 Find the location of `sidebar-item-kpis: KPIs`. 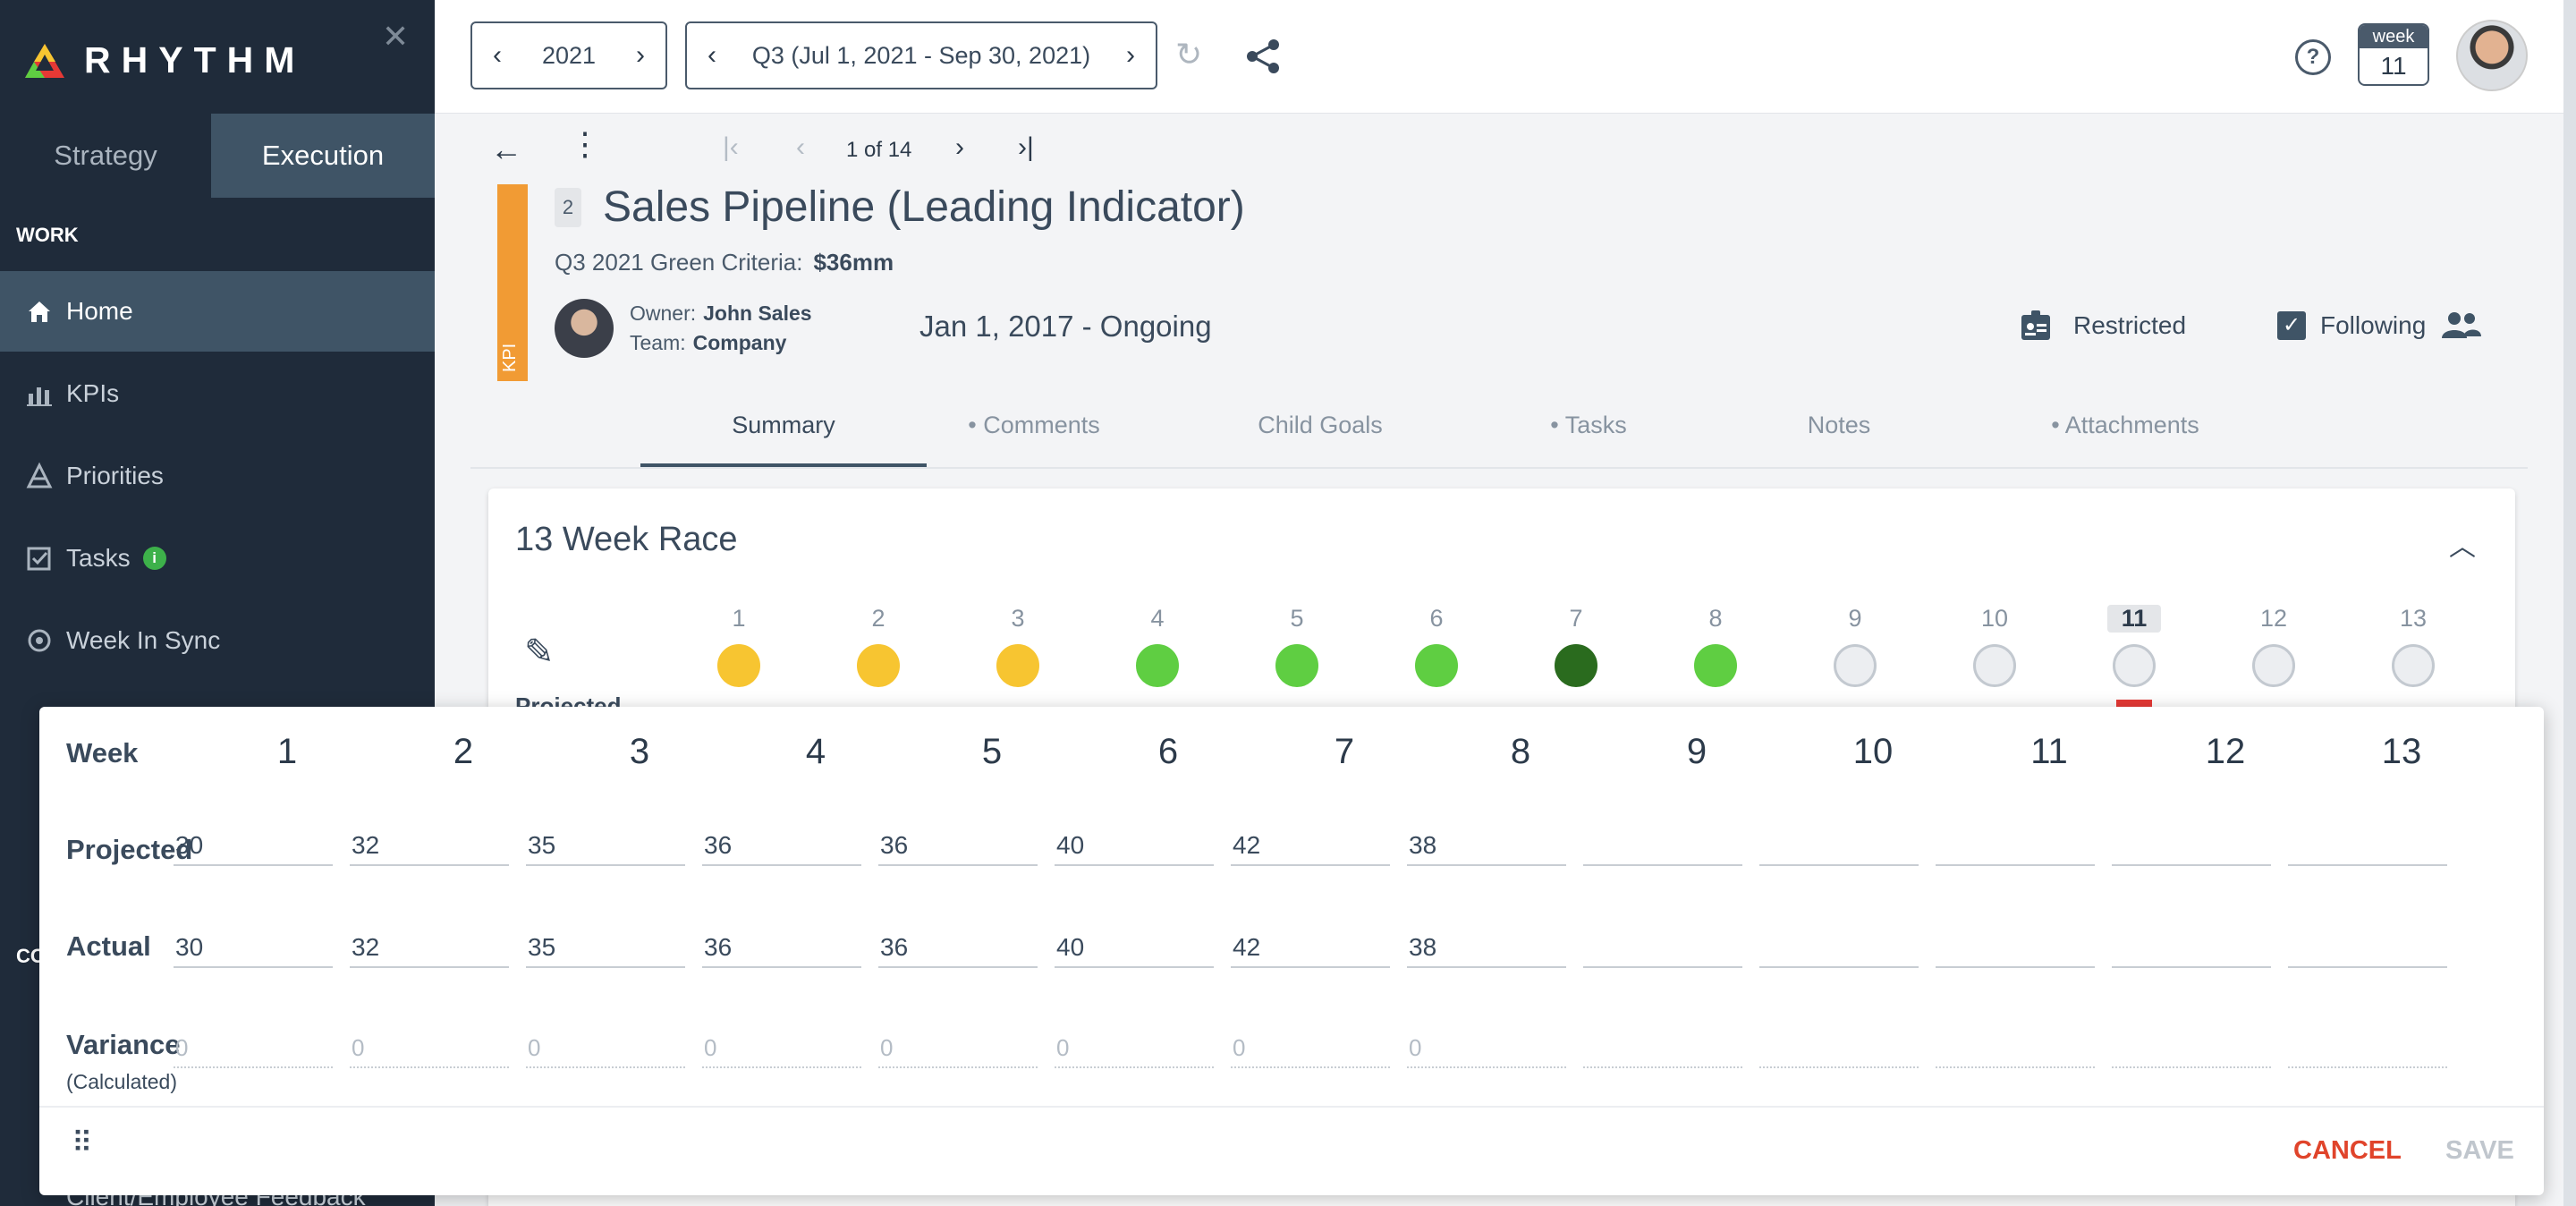

sidebar-item-kpis: KPIs is located at coordinates (217, 393).